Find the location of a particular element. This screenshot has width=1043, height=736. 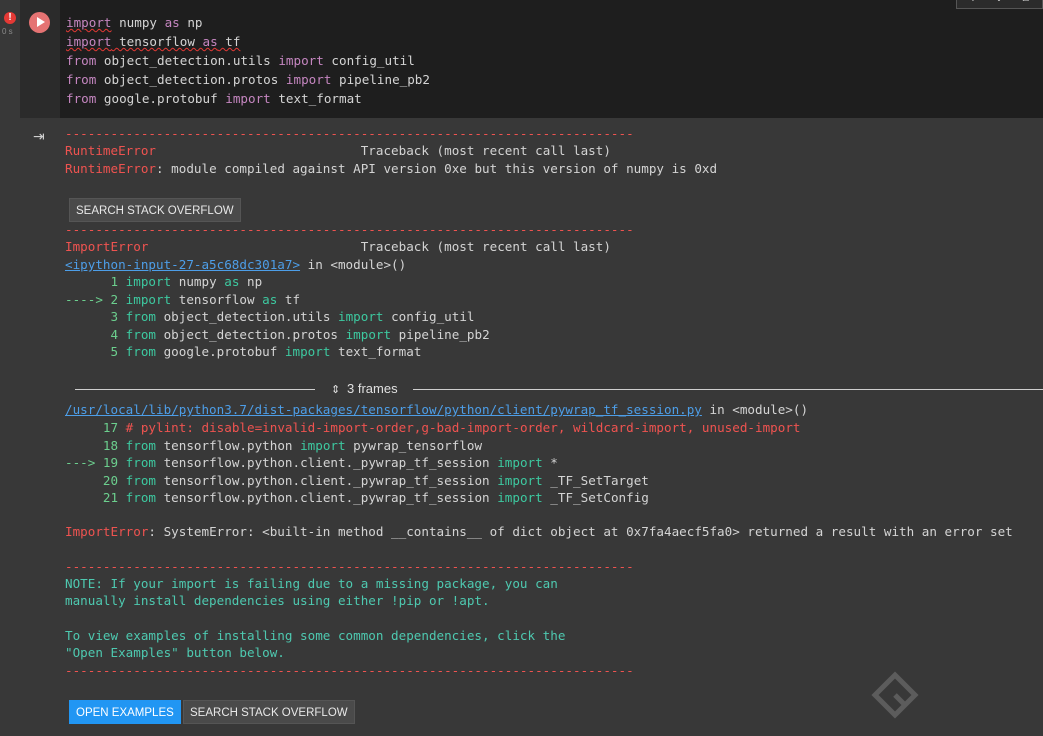

code-token: ----> 2 is located at coordinates (95, 299).